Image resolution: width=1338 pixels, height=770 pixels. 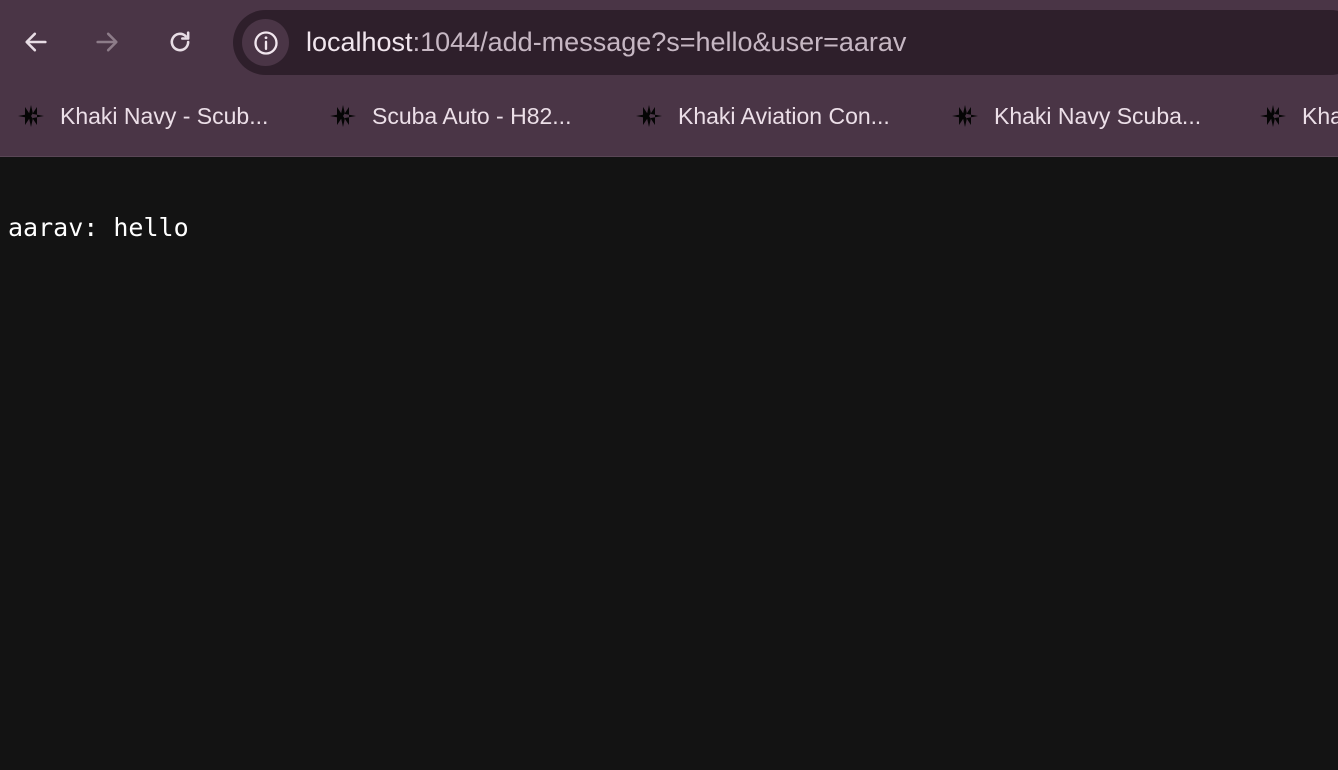 What do you see at coordinates (98, 227) in the screenshot?
I see `message-text: aarav: hello` at bounding box center [98, 227].